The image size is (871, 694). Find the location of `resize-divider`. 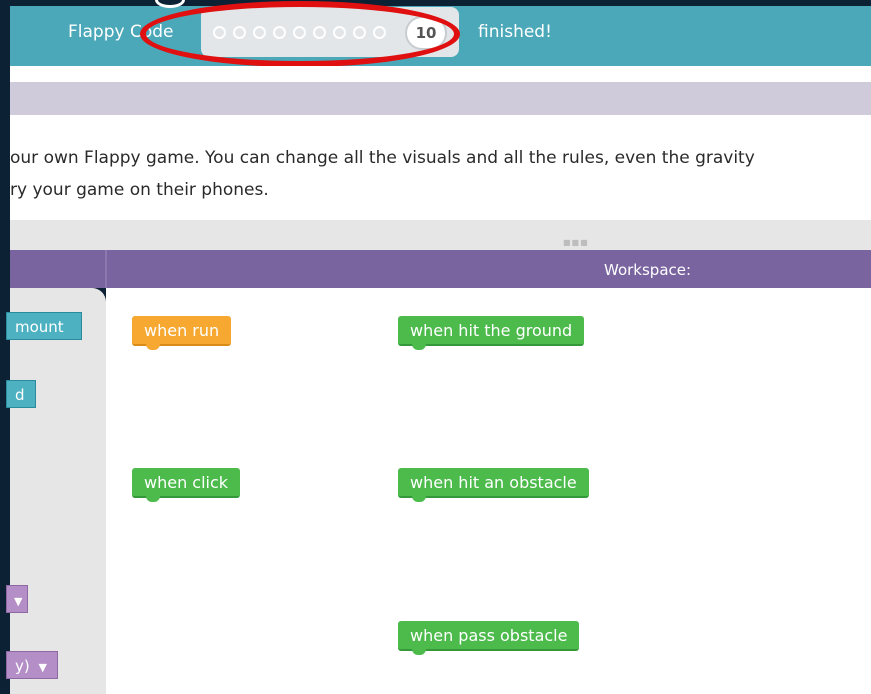

resize-divider is located at coordinates (440, 235).